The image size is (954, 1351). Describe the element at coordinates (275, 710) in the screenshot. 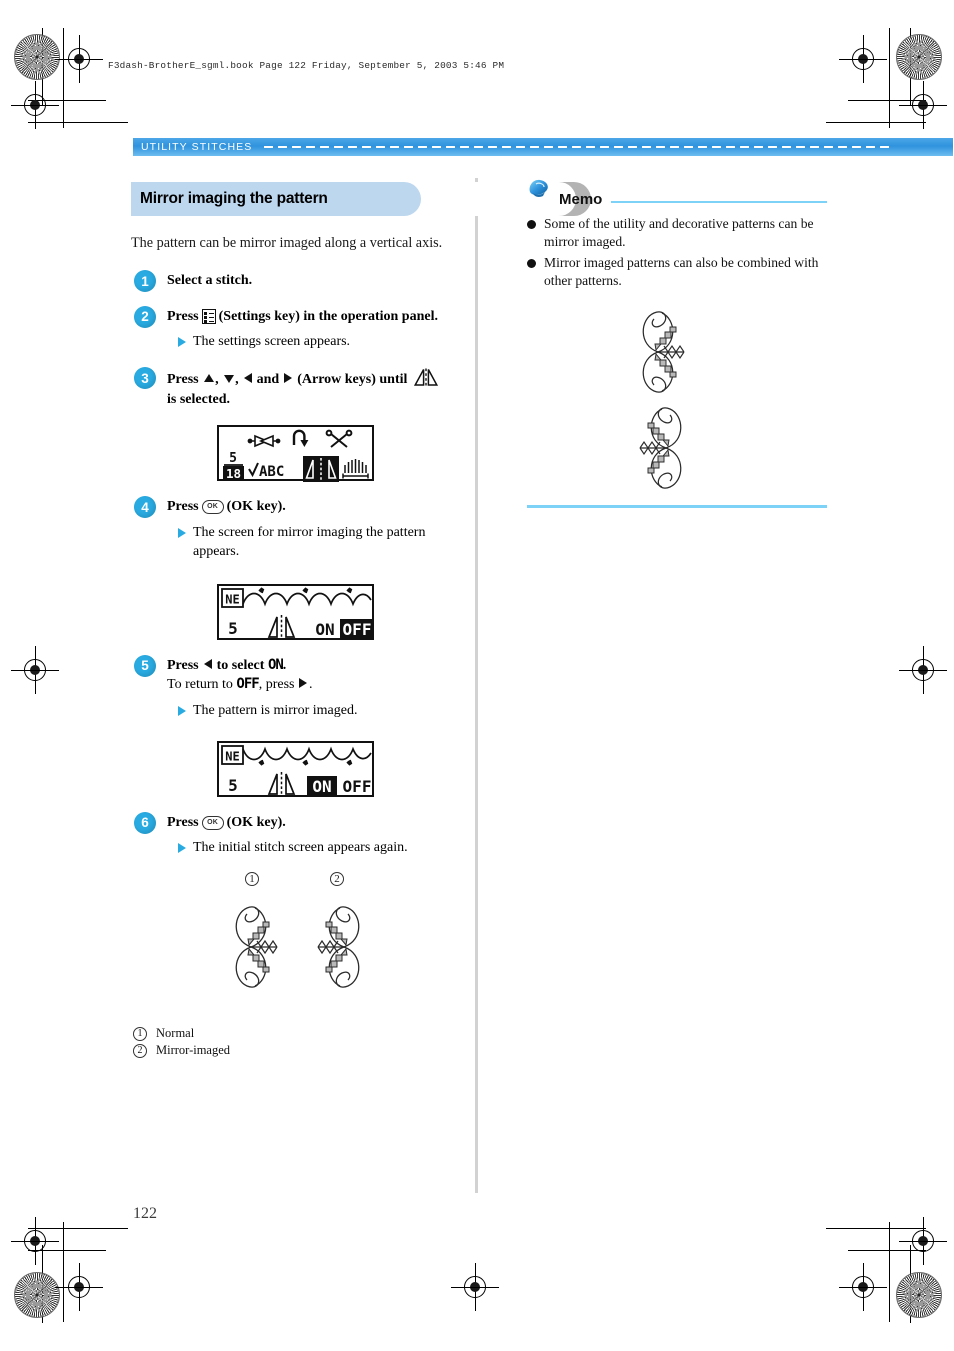

I see `step-5-result-text: The pattern is mirror imaged.` at that location.